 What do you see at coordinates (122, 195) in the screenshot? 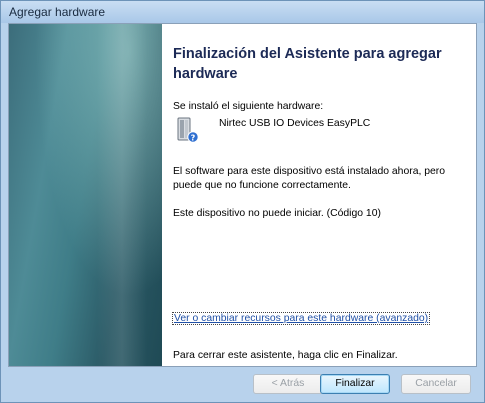
I see `banner-light-streak` at bounding box center [122, 195].